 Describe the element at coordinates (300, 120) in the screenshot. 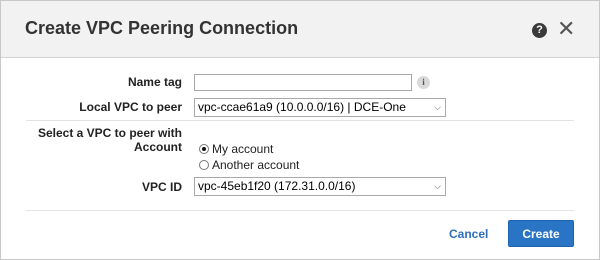

I see `section-divider` at that location.